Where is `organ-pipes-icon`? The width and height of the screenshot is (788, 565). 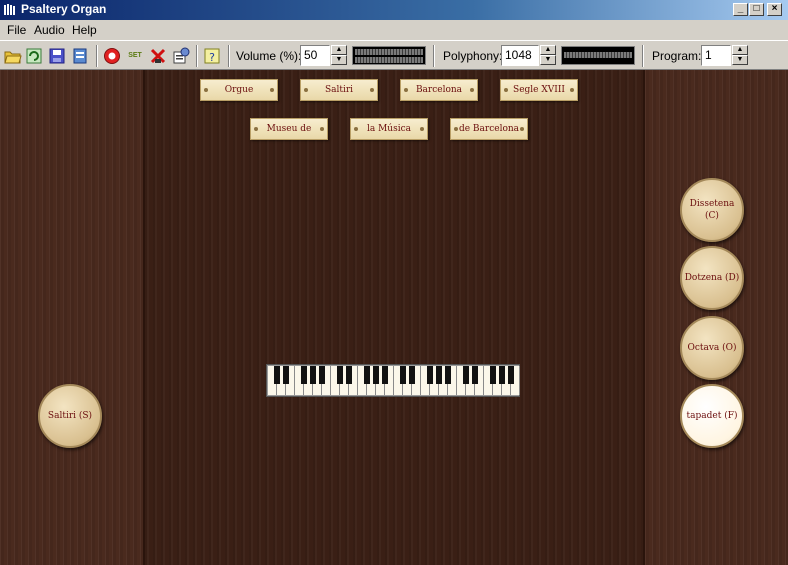 organ-pipes-icon is located at coordinates (9, 9).